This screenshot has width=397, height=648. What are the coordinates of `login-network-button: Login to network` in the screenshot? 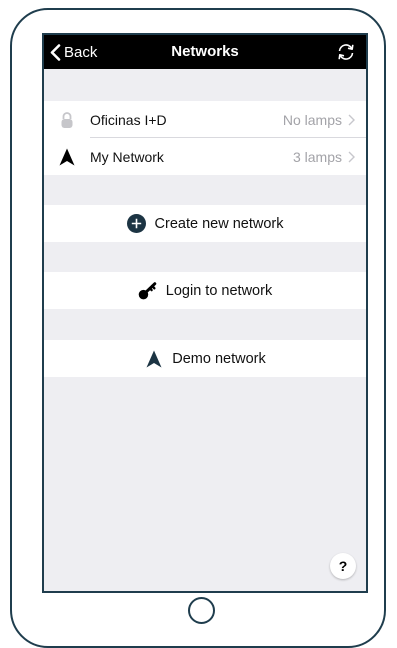 It's located at (205, 290).